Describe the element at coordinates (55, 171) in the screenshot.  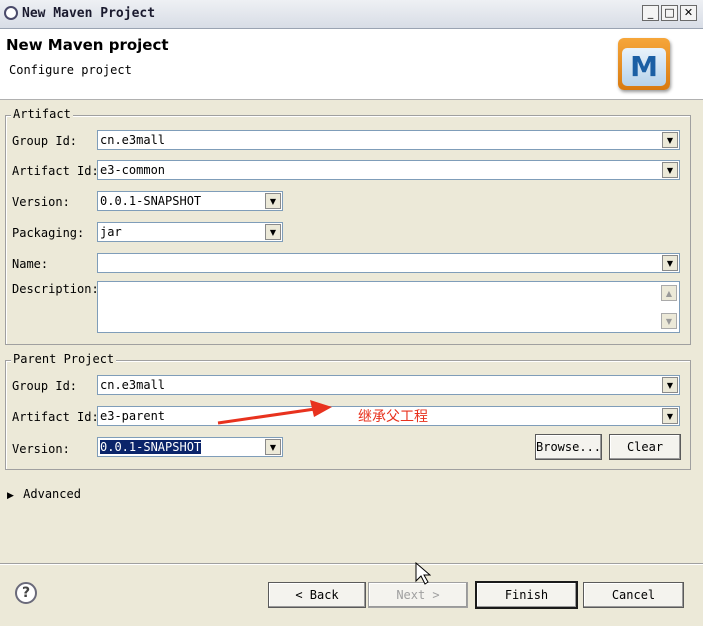
I see `artifact-id-label: Artifact Id:` at that location.